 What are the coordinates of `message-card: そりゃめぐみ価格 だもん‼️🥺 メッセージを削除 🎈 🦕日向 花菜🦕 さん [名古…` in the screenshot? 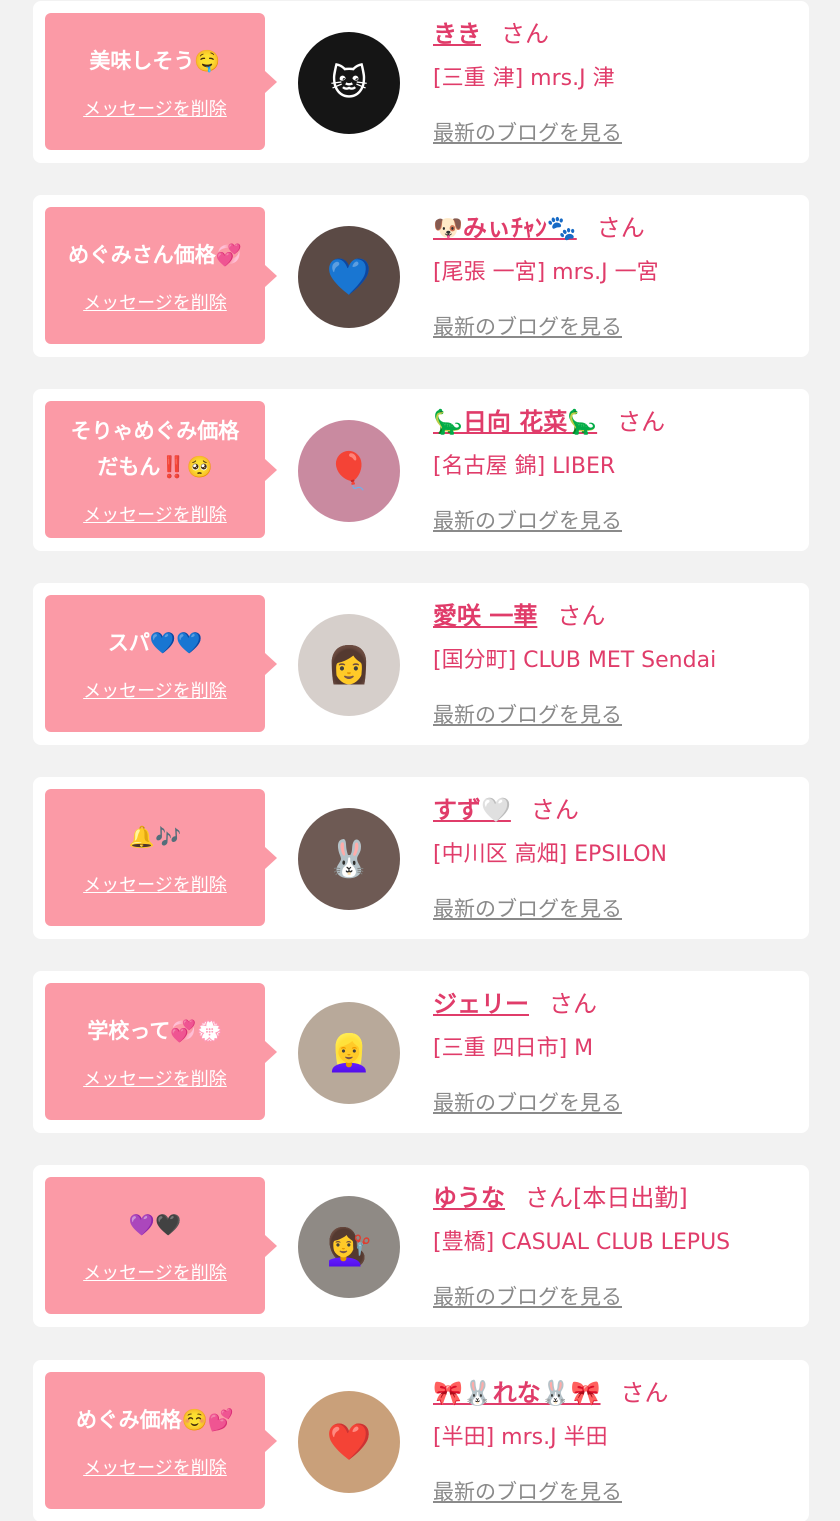 It's located at (421, 470).